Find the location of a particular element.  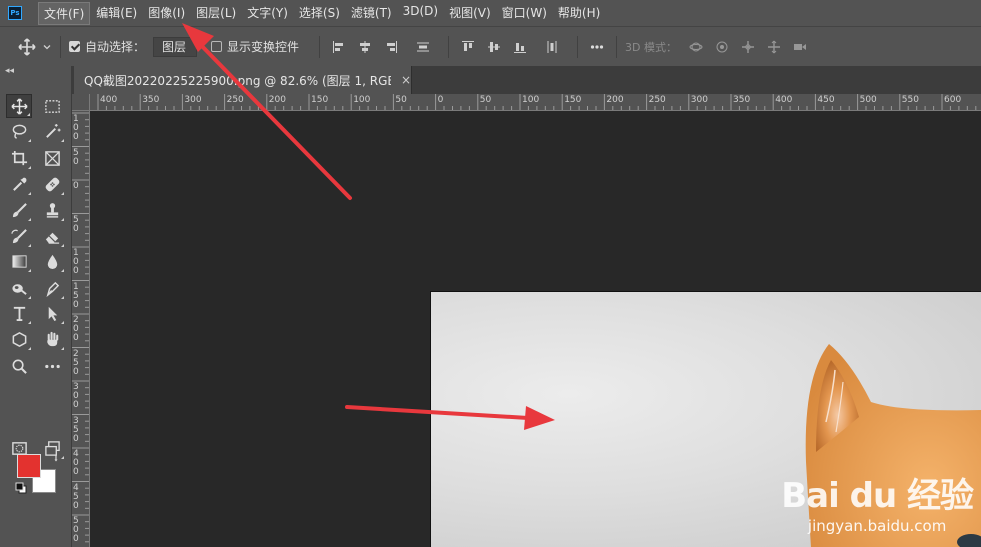

eraser-tool-icon is located at coordinates (52, 238).